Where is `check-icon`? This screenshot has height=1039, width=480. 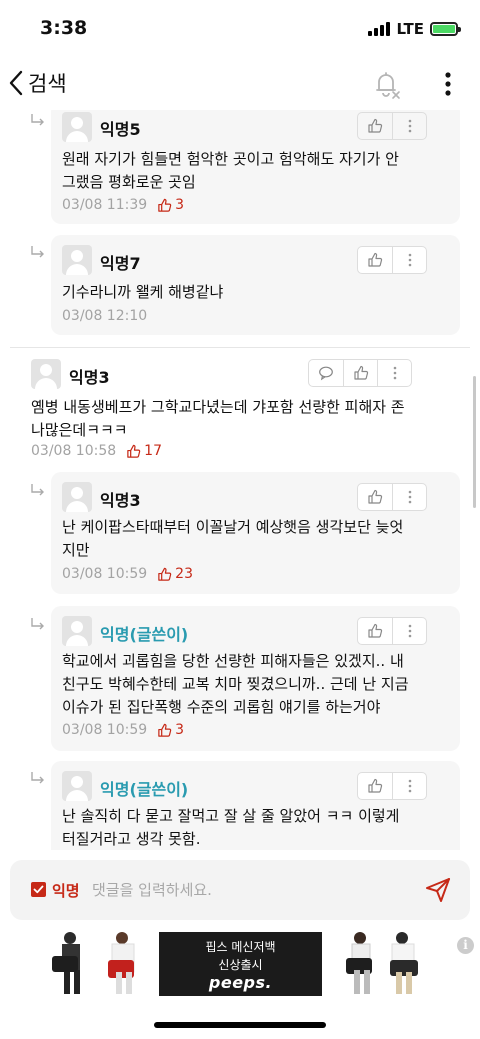 check-icon is located at coordinates (38, 889).